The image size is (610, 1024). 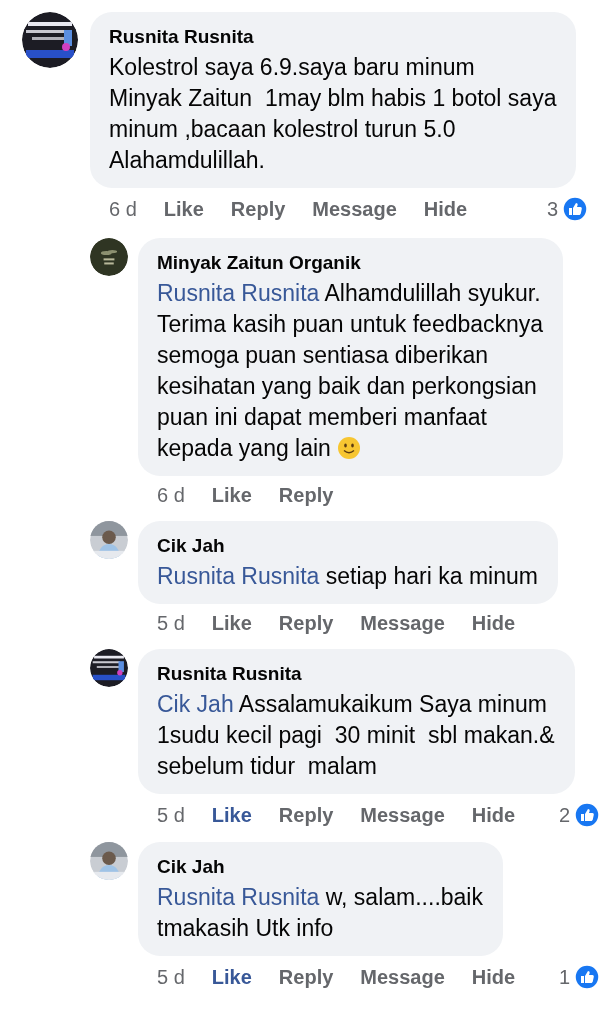 What do you see at coordinates (349, 448) in the screenshot?
I see `smiley-icon` at bounding box center [349, 448].